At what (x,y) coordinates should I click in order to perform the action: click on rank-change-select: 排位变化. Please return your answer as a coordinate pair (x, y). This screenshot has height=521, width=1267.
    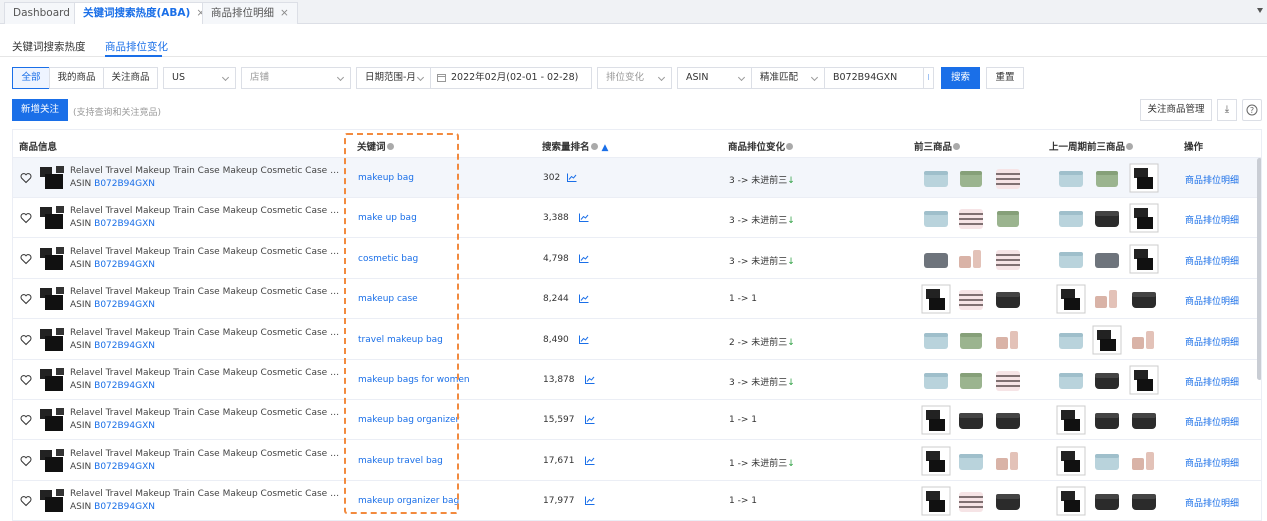
    Looking at the image, I should click on (634, 78).